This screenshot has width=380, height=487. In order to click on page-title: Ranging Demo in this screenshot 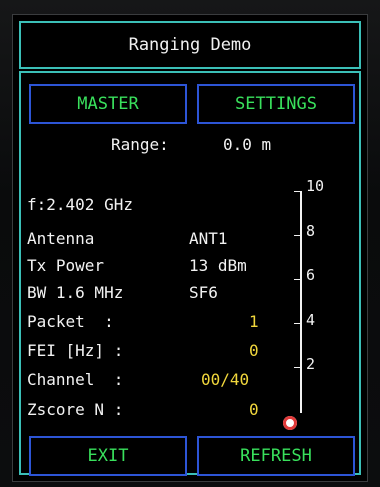, I will do `click(190, 45)`.